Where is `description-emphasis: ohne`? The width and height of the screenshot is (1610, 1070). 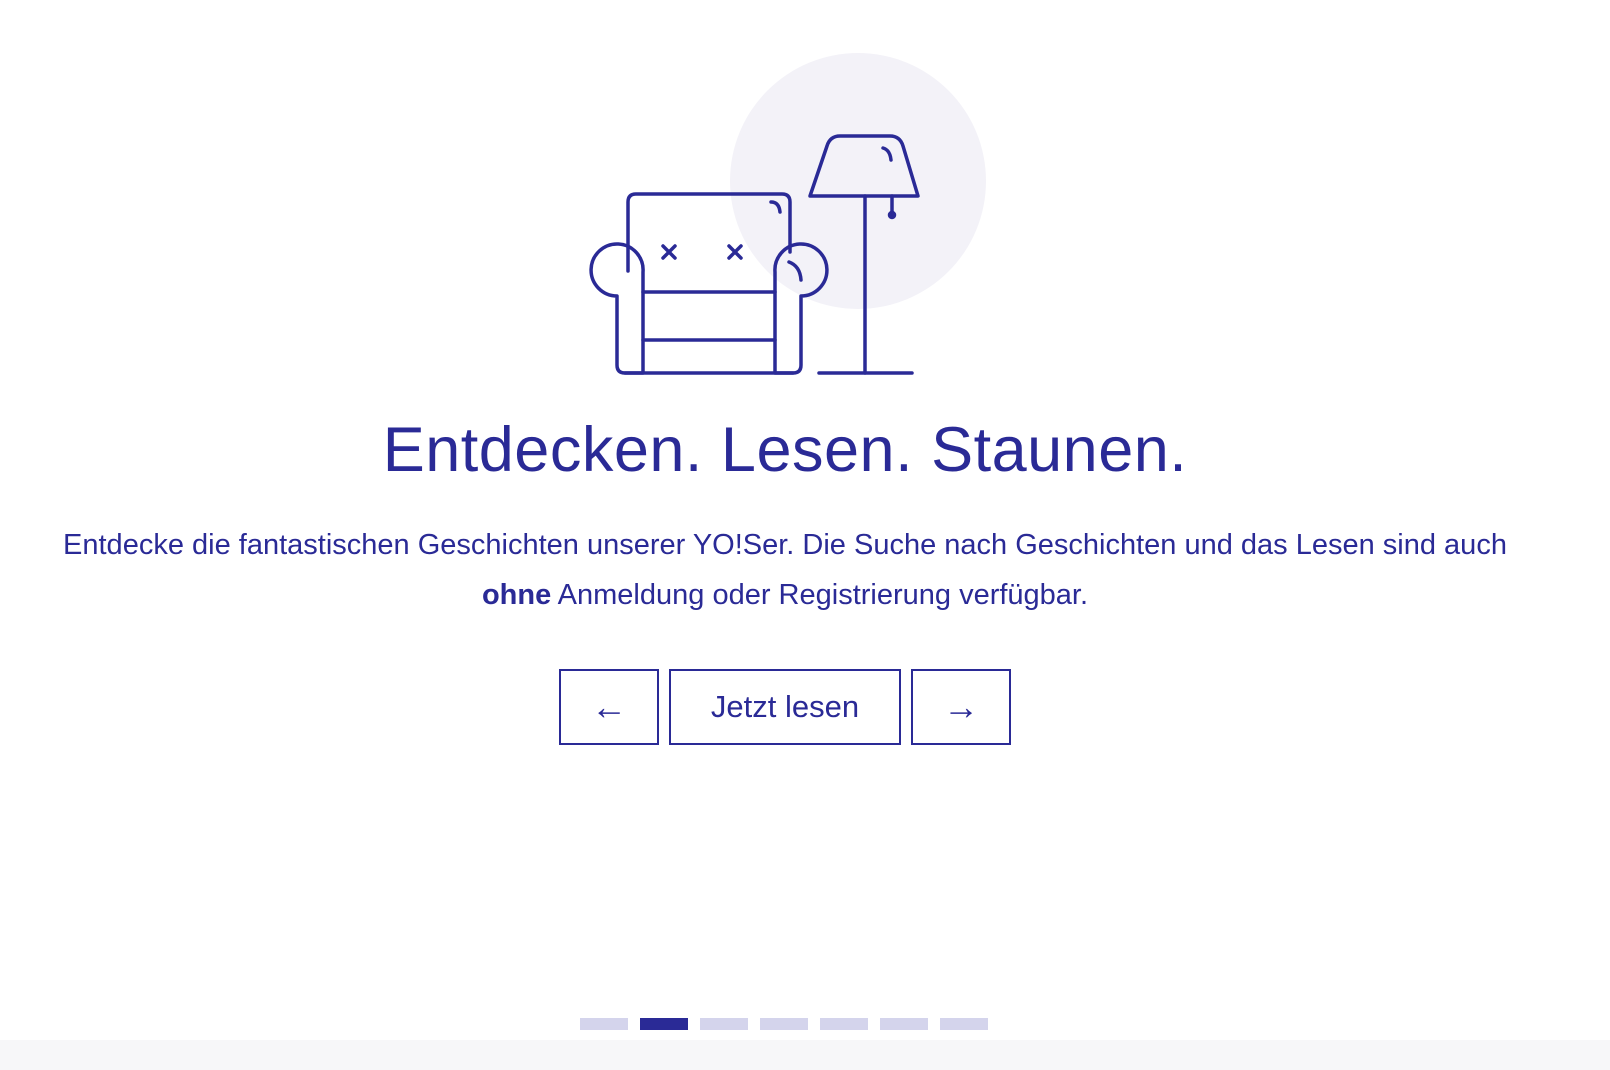 description-emphasis: ohne is located at coordinates (516, 595).